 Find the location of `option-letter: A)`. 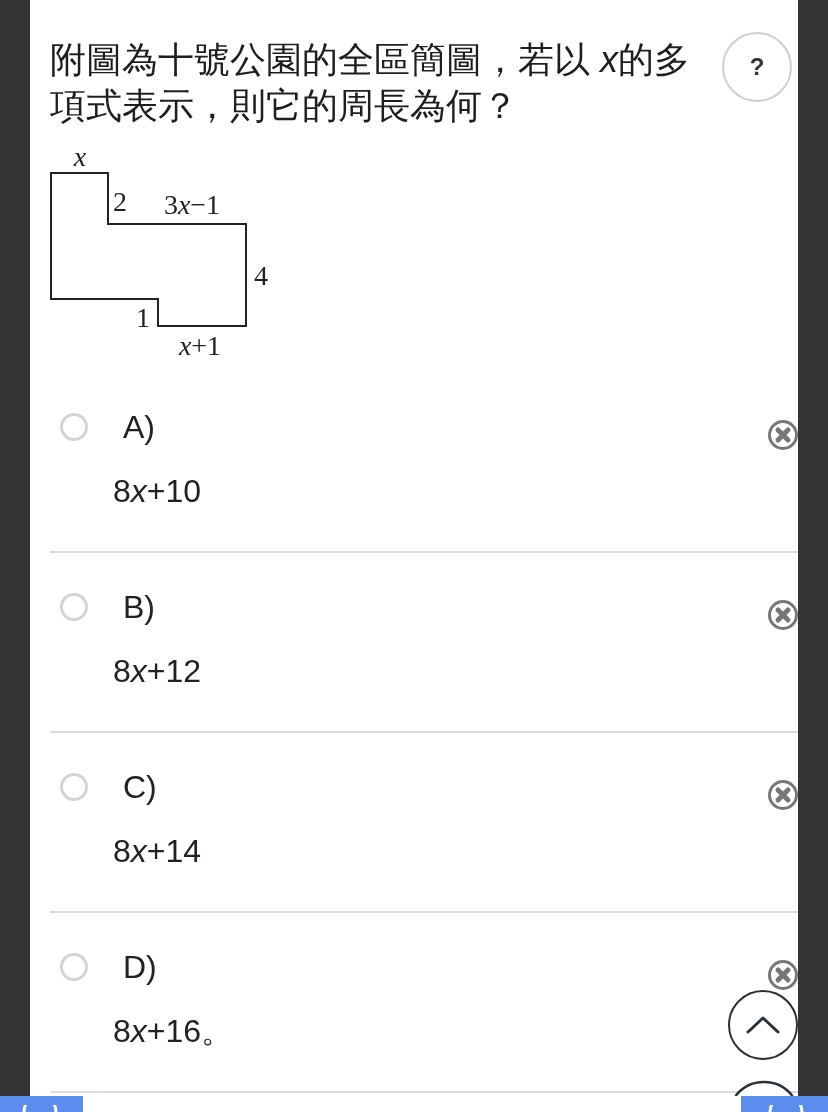

option-letter: A) is located at coordinates (139, 427).